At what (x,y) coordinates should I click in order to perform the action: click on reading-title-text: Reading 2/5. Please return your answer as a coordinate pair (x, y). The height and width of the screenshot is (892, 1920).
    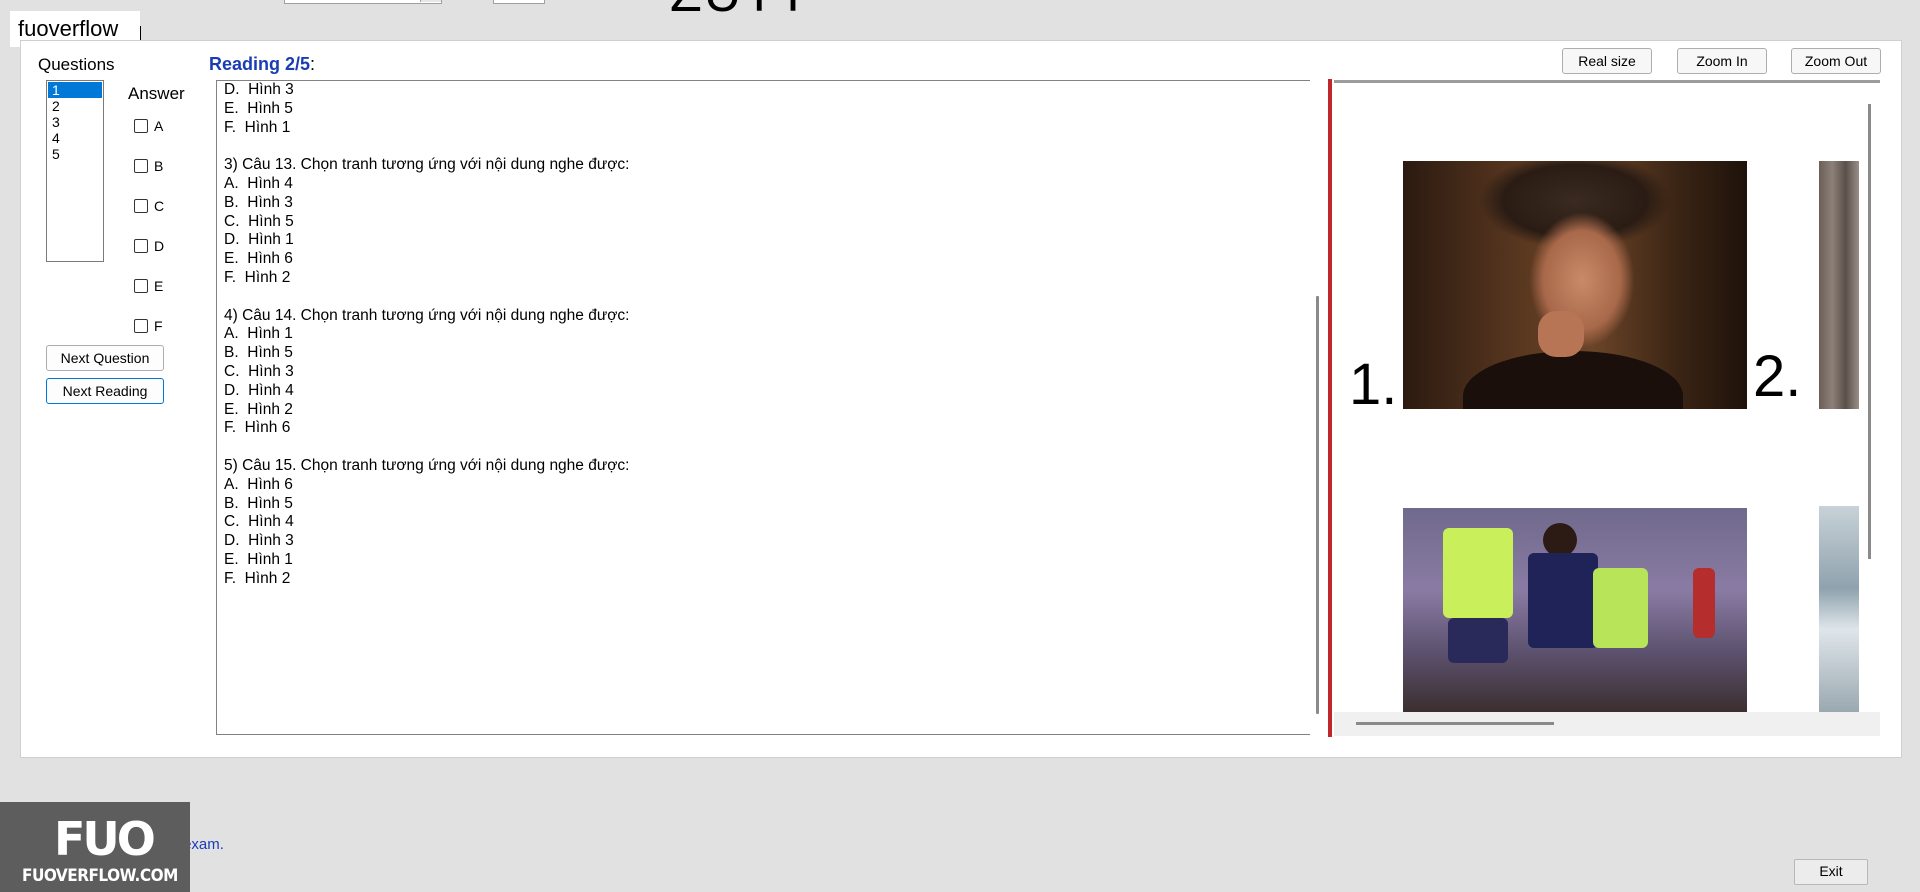
    Looking at the image, I should click on (260, 64).